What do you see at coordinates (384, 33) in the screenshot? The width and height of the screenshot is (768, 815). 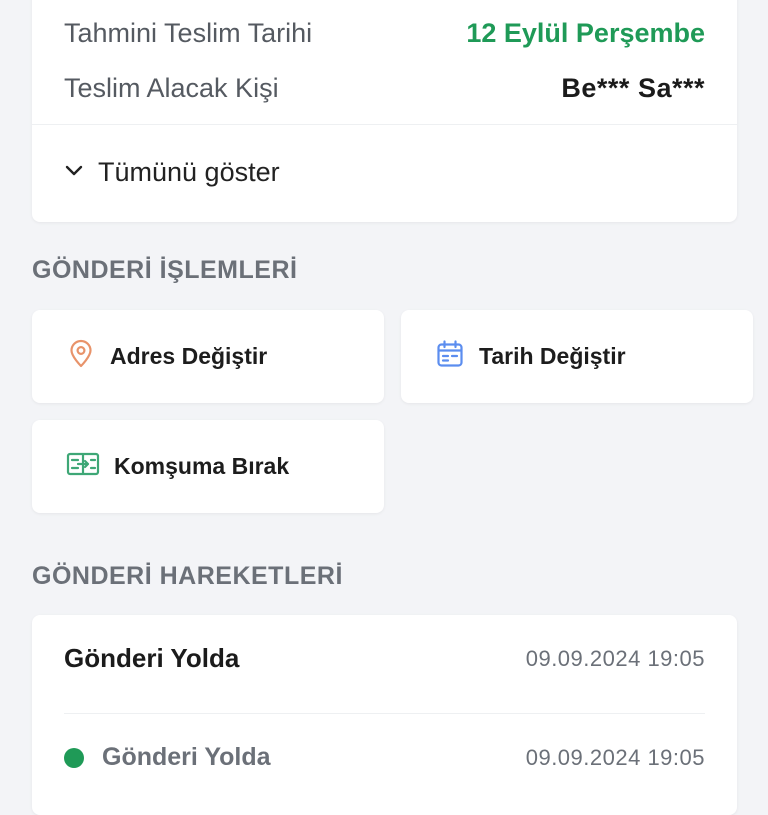 I see `estimated-delivery-row: Tahmini Teslim Tarihi 12 Eylül Perşembe` at bounding box center [384, 33].